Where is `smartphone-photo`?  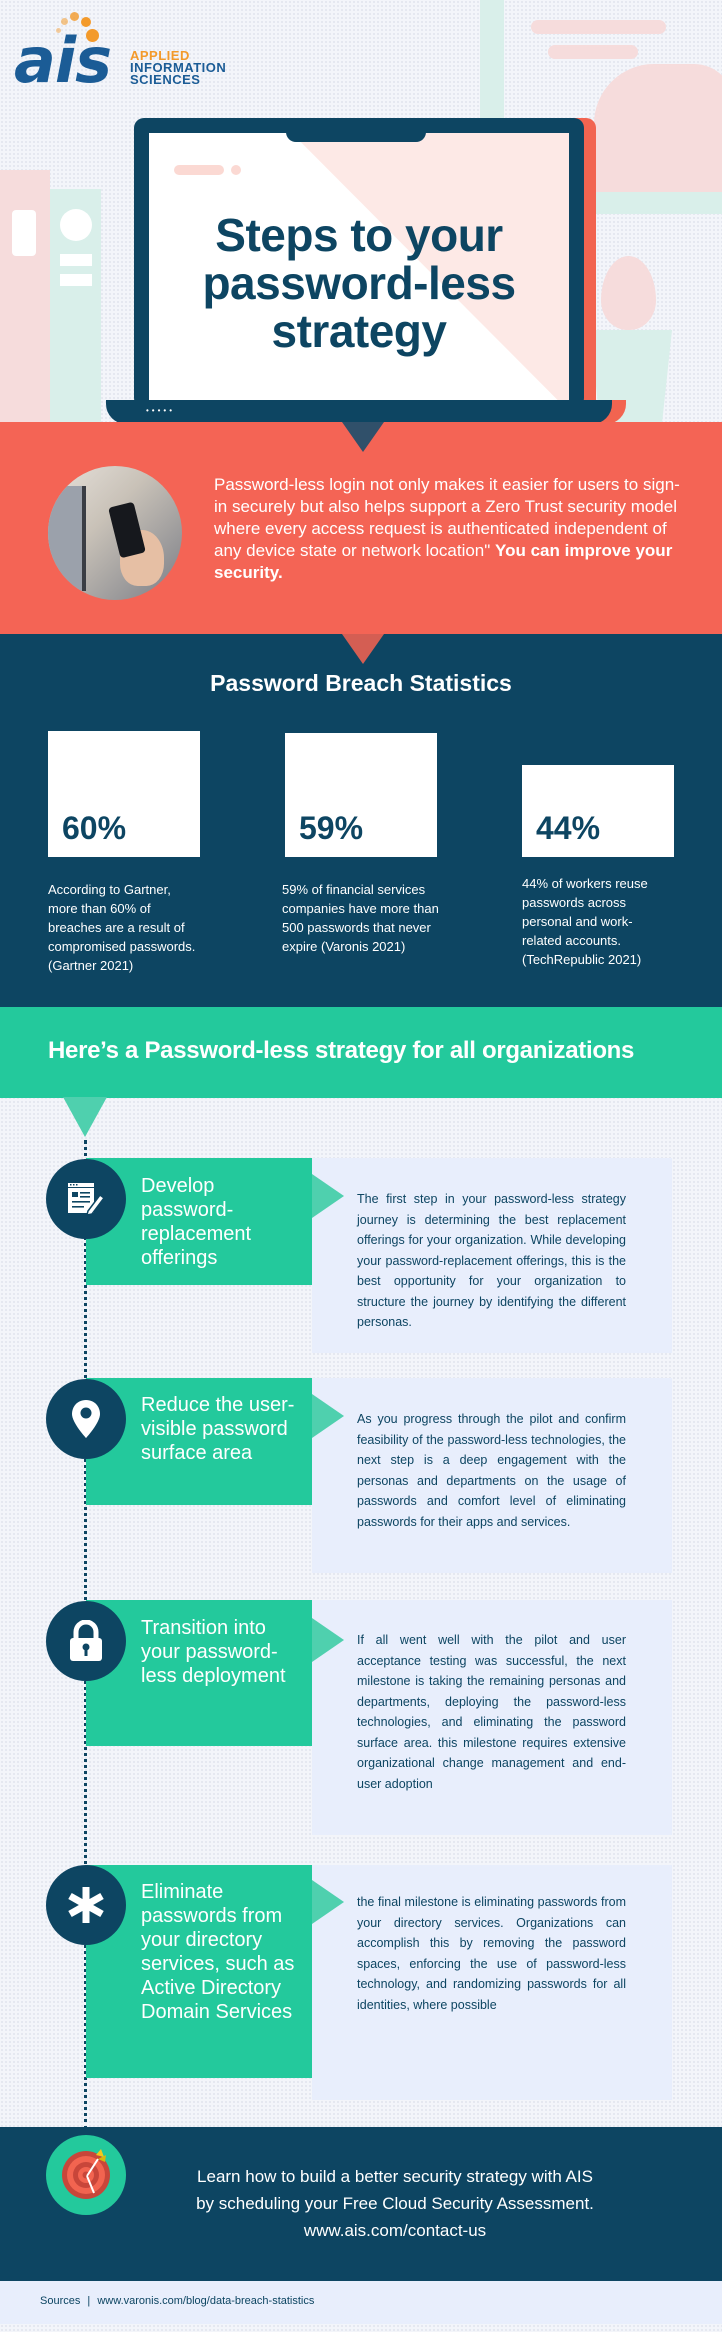 smartphone-photo is located at coordinates (115, 533).